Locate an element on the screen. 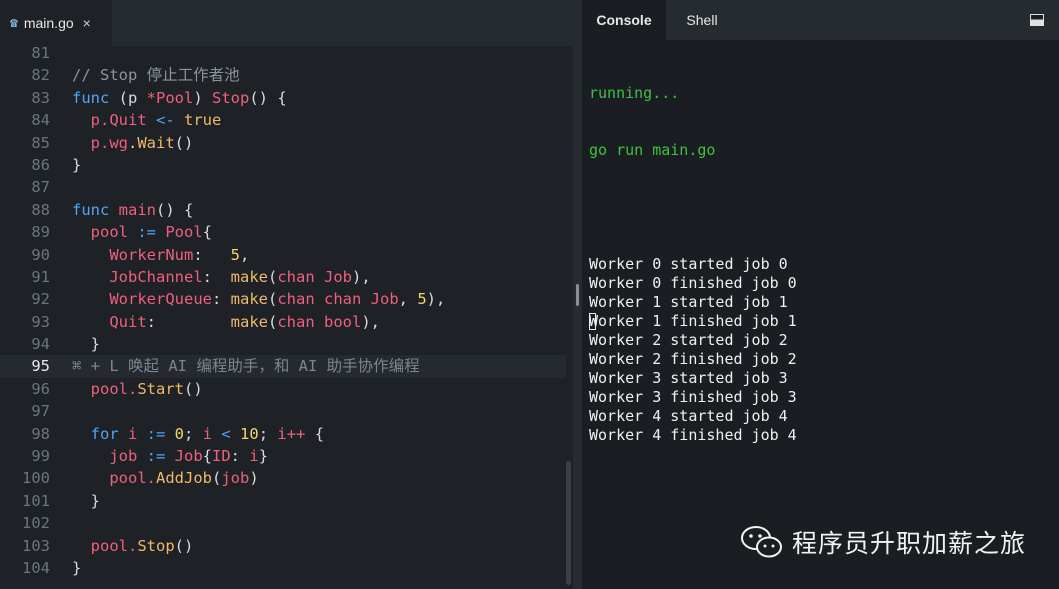 This screenshot has width=1059, height=589. code-token: Wait is located at coordinates (156, 142).